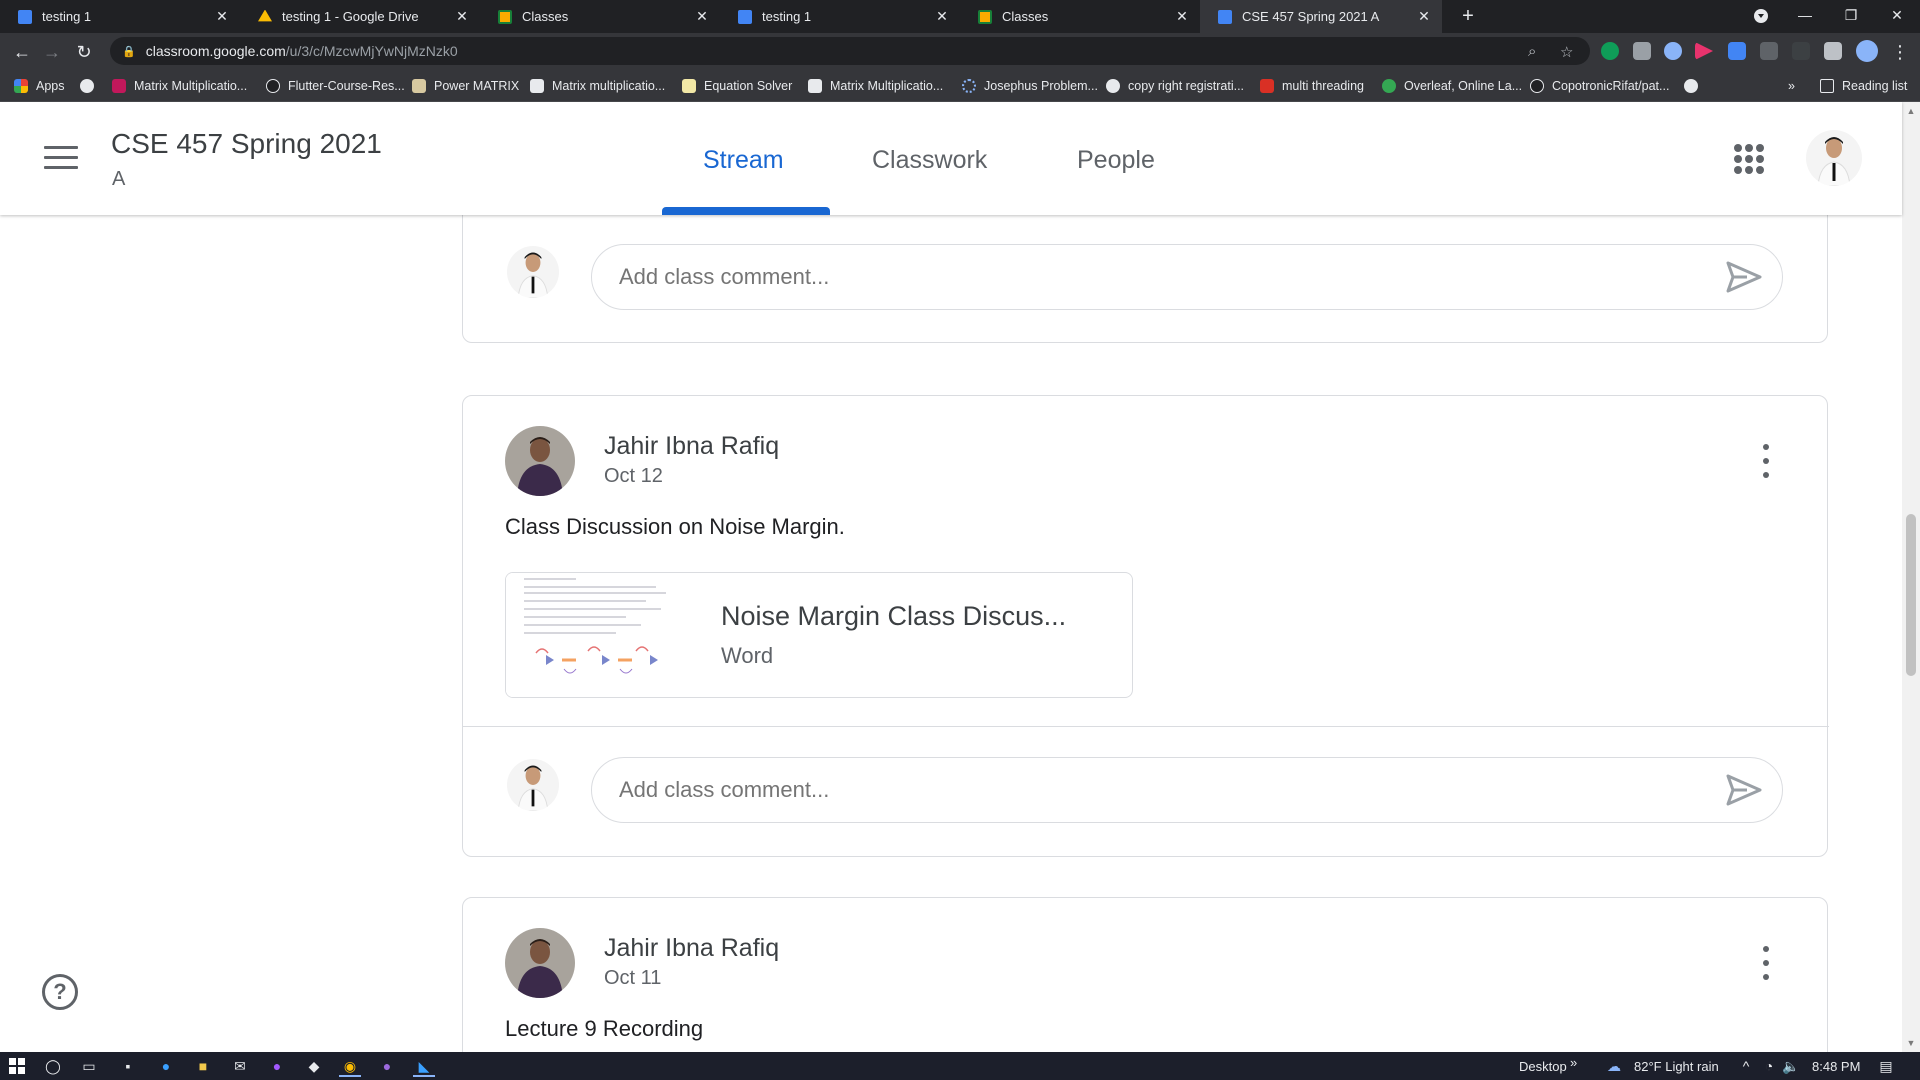  Describe the element at coordinates (84, 52) in the screenshot. I see `reload-icon: ↻` at that location.